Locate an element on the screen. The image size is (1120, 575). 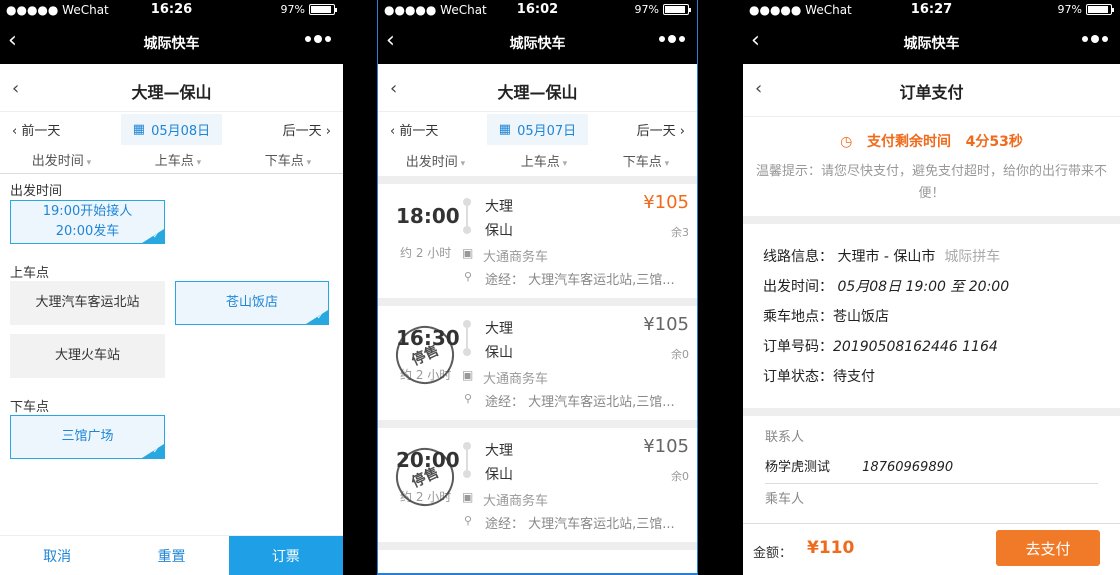
departure-section-label: 出发时间 is located at coordinates (36, 191).